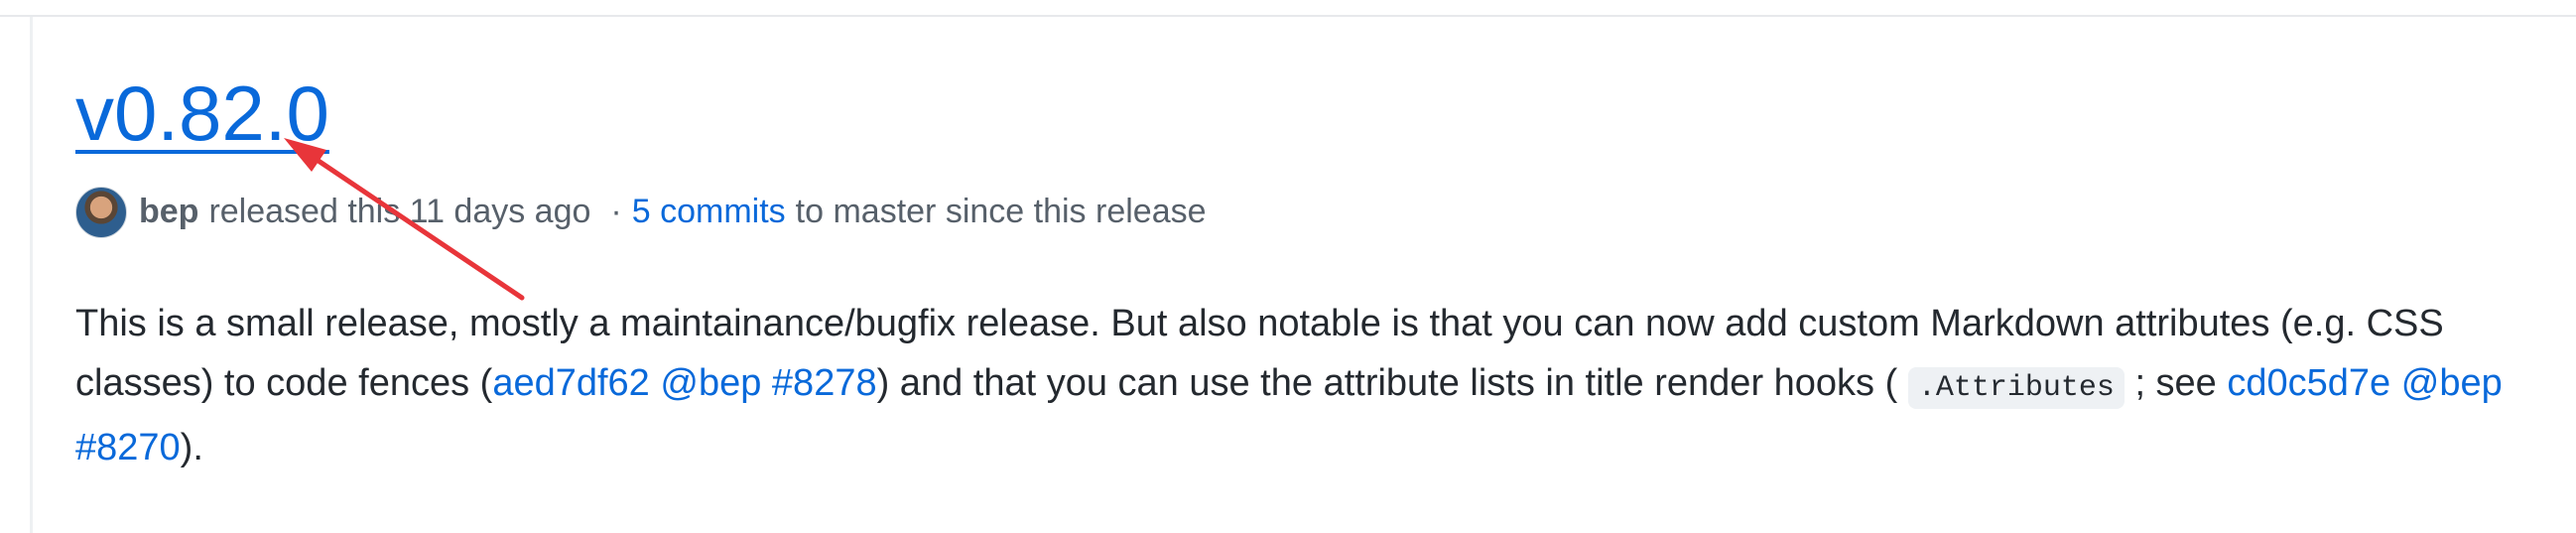 The image size is (2576, 533). Describe the element at coordinates (2452, 383) in the screenshot. I see `mention-link-2: @bep` at that location.